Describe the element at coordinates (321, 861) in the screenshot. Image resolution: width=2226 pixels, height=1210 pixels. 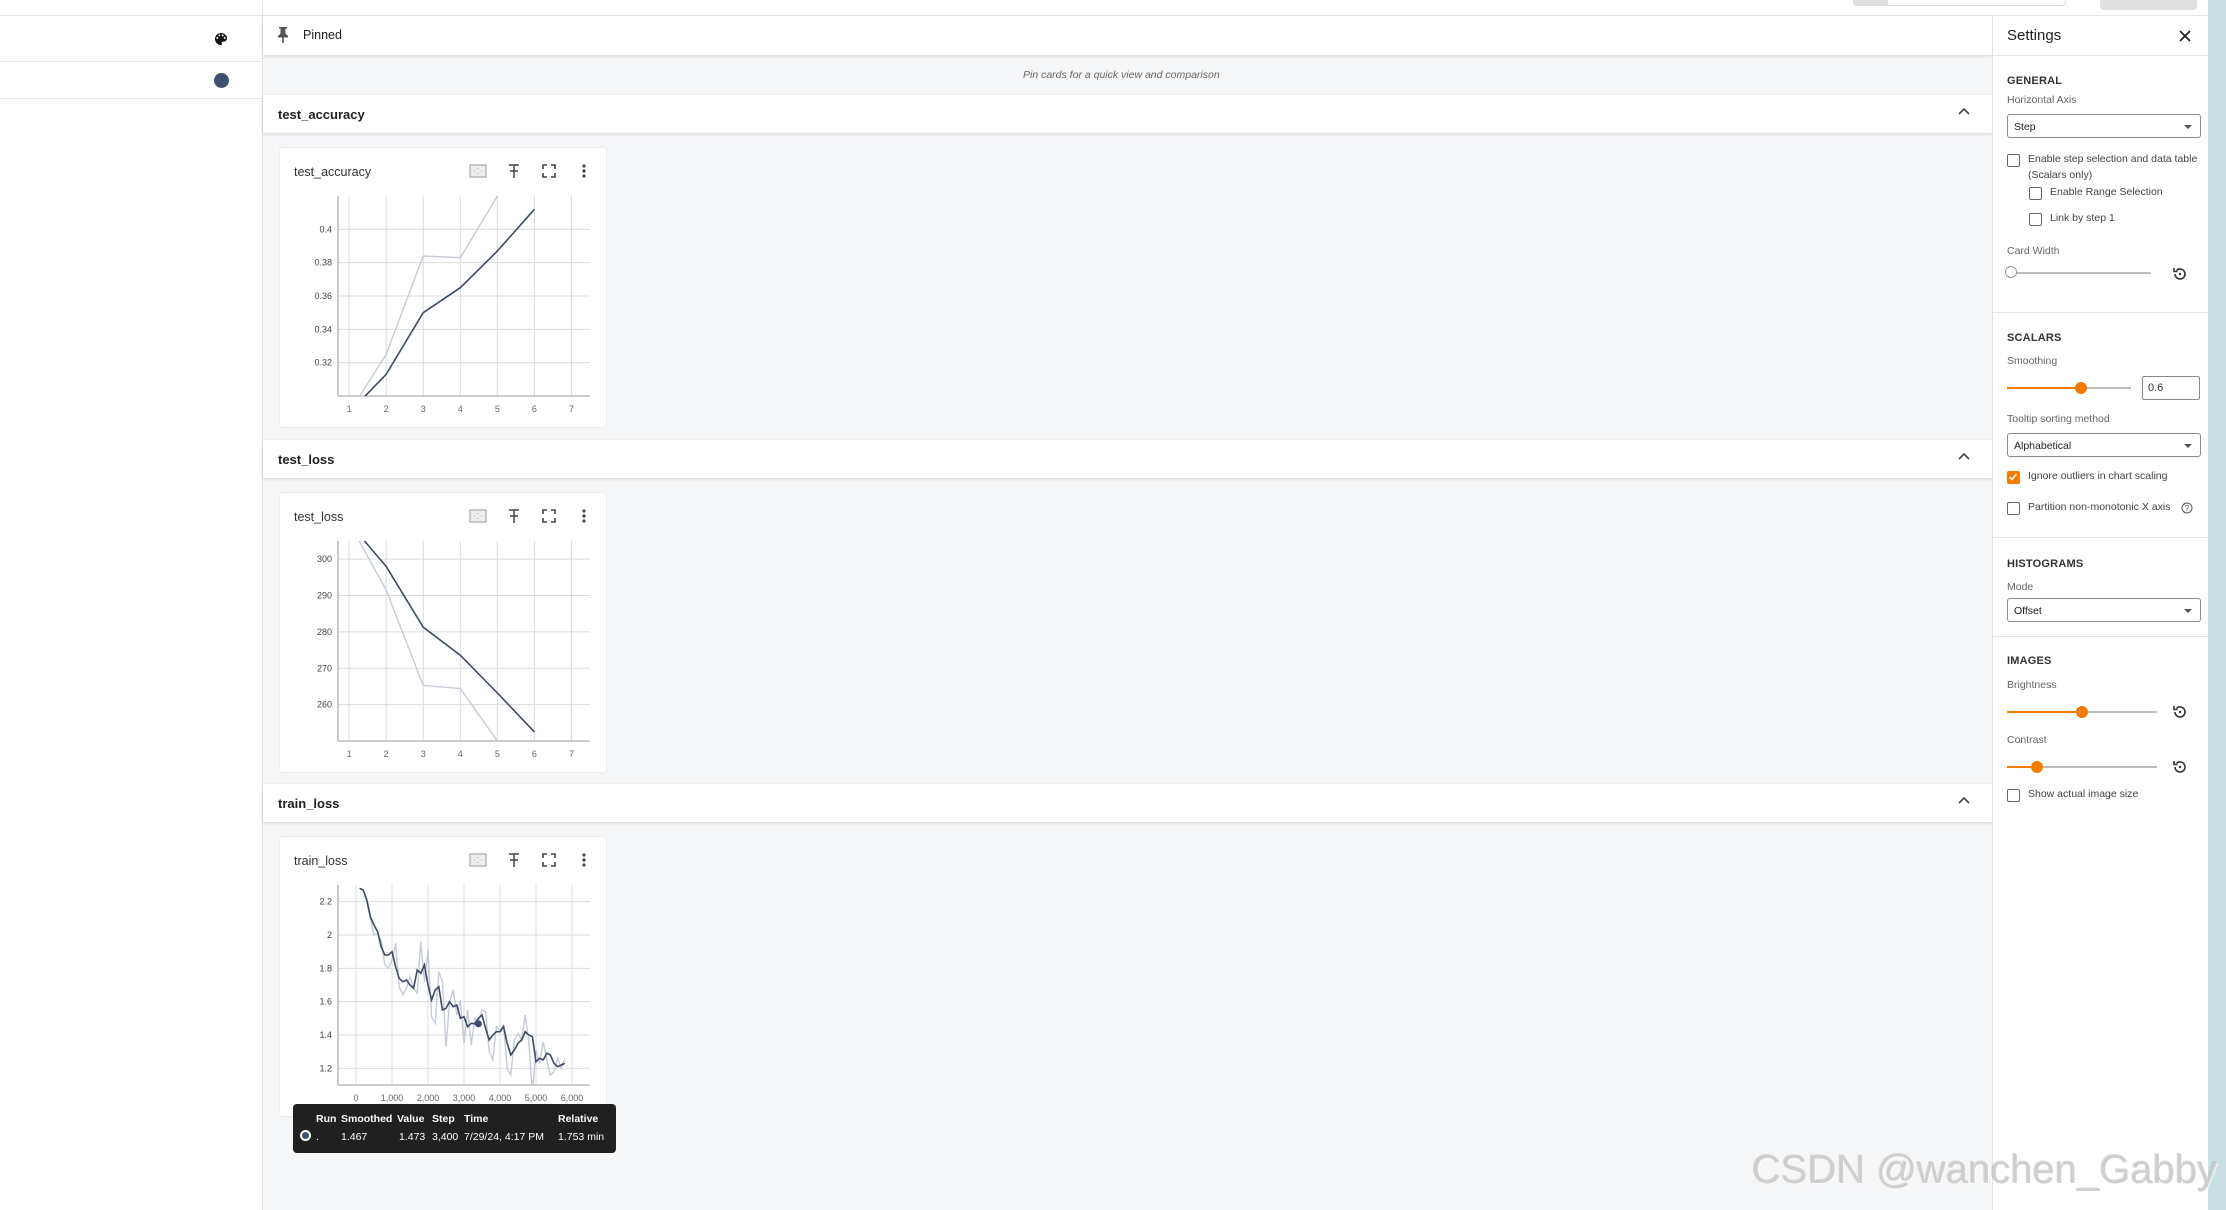
I see `card-title: train_loss` at that location.